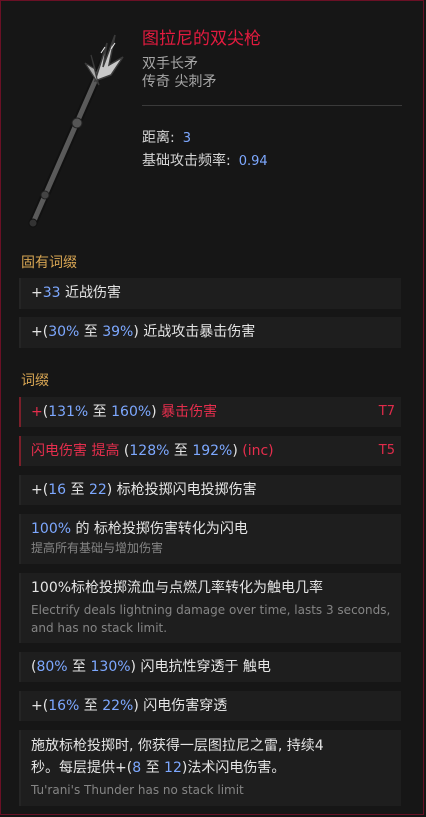 The width and height of the screenshot is (426, 817). I want to click on affix-lightning-resist-pen: (80% 至 130%) 闪电抗性穿透于 触电, so click(210, 667).